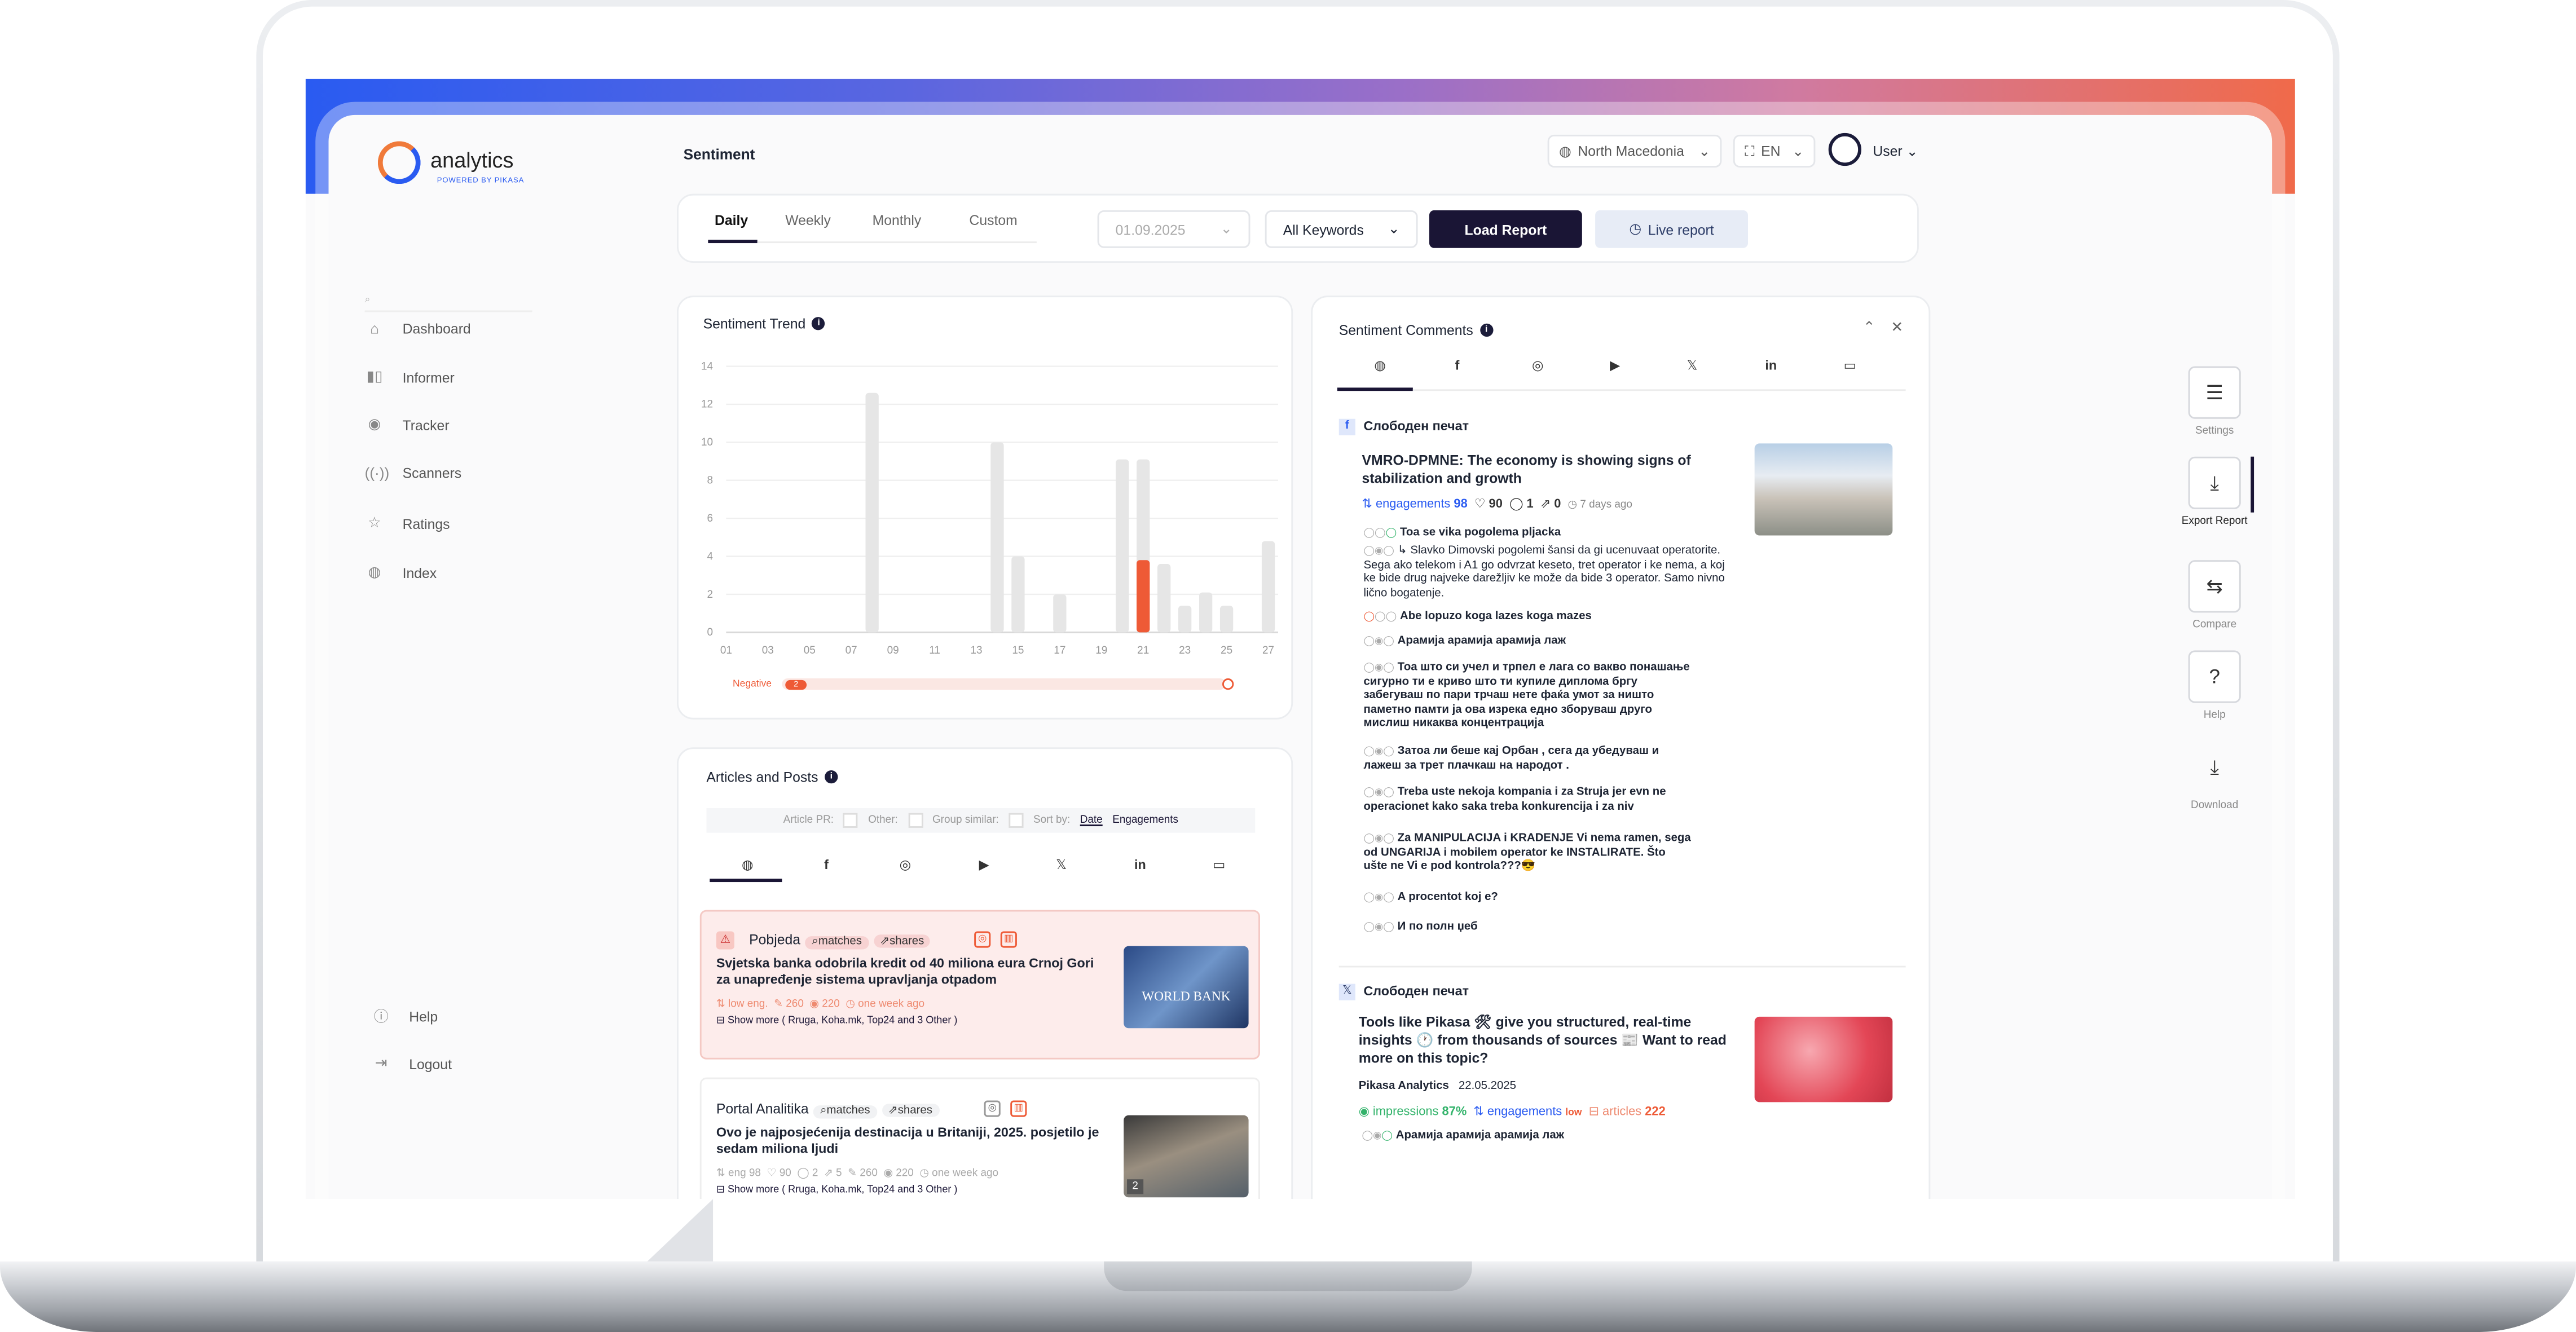 This screenshot has height=1332, width=2576. I want to click on load-report-button: Load Report, so click(1505, 229).